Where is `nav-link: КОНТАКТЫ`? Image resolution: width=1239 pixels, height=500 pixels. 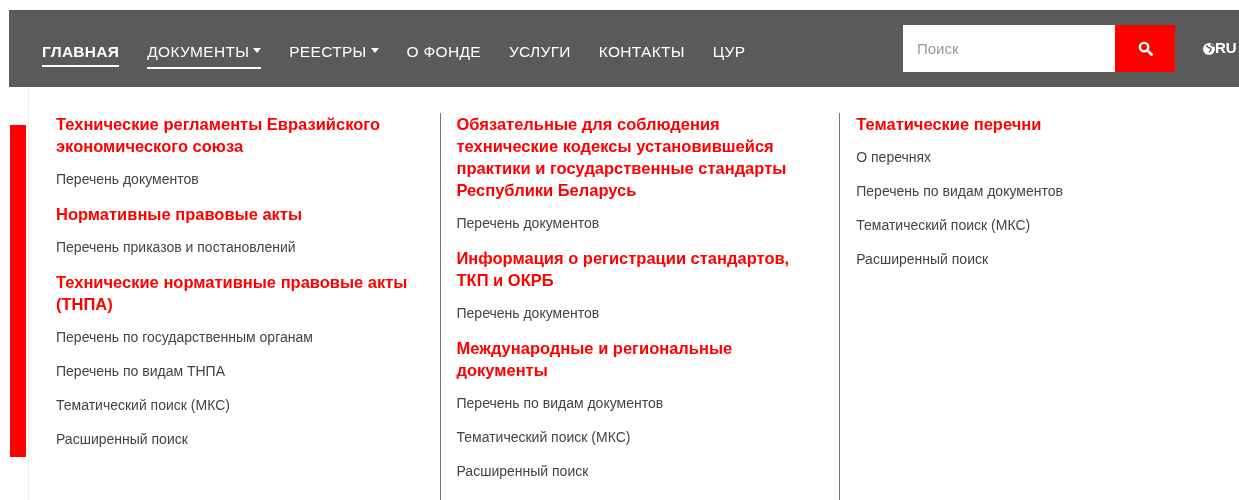
nav-link: КОНТАКТЫ is located at coordinates (641, 52).